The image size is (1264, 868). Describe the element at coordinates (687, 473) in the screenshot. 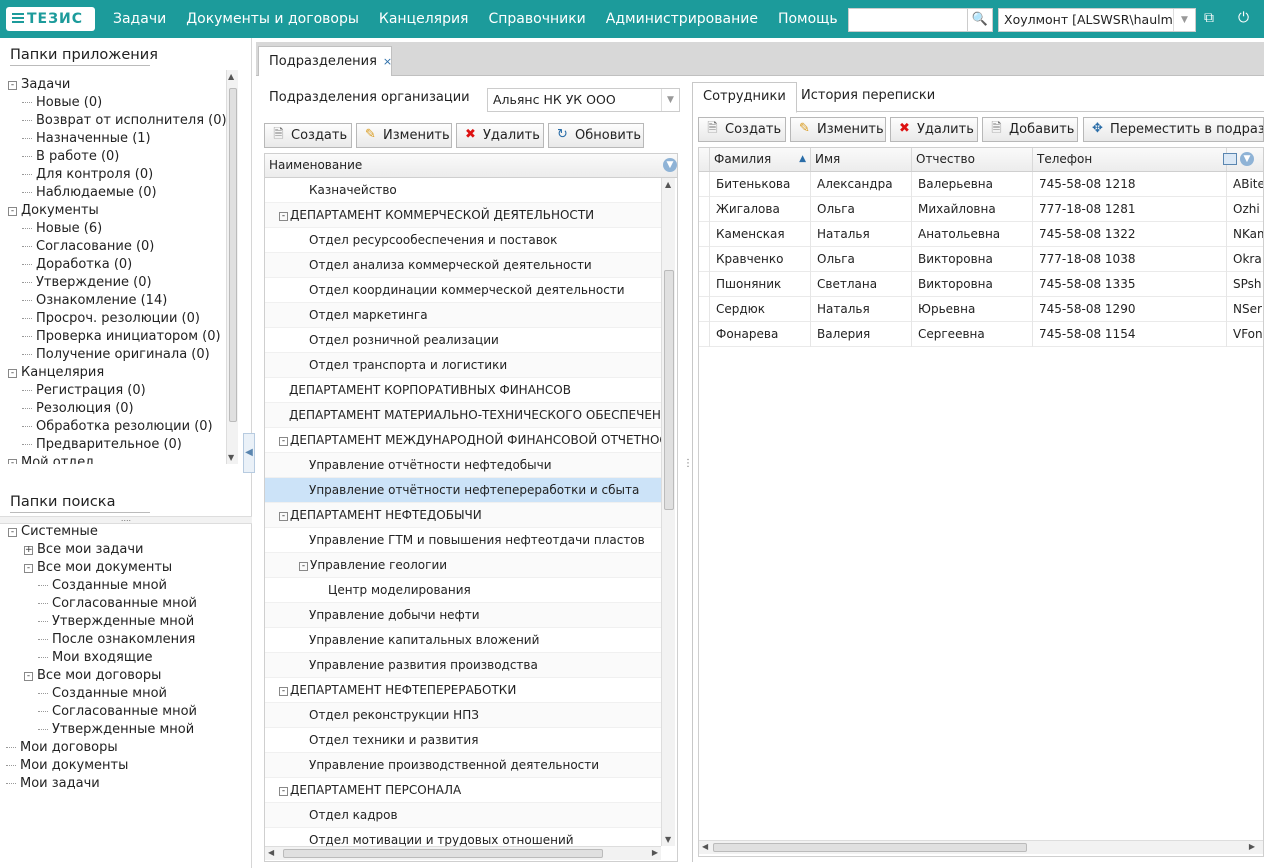

I see `panels-splitter: ⋮` at that location.